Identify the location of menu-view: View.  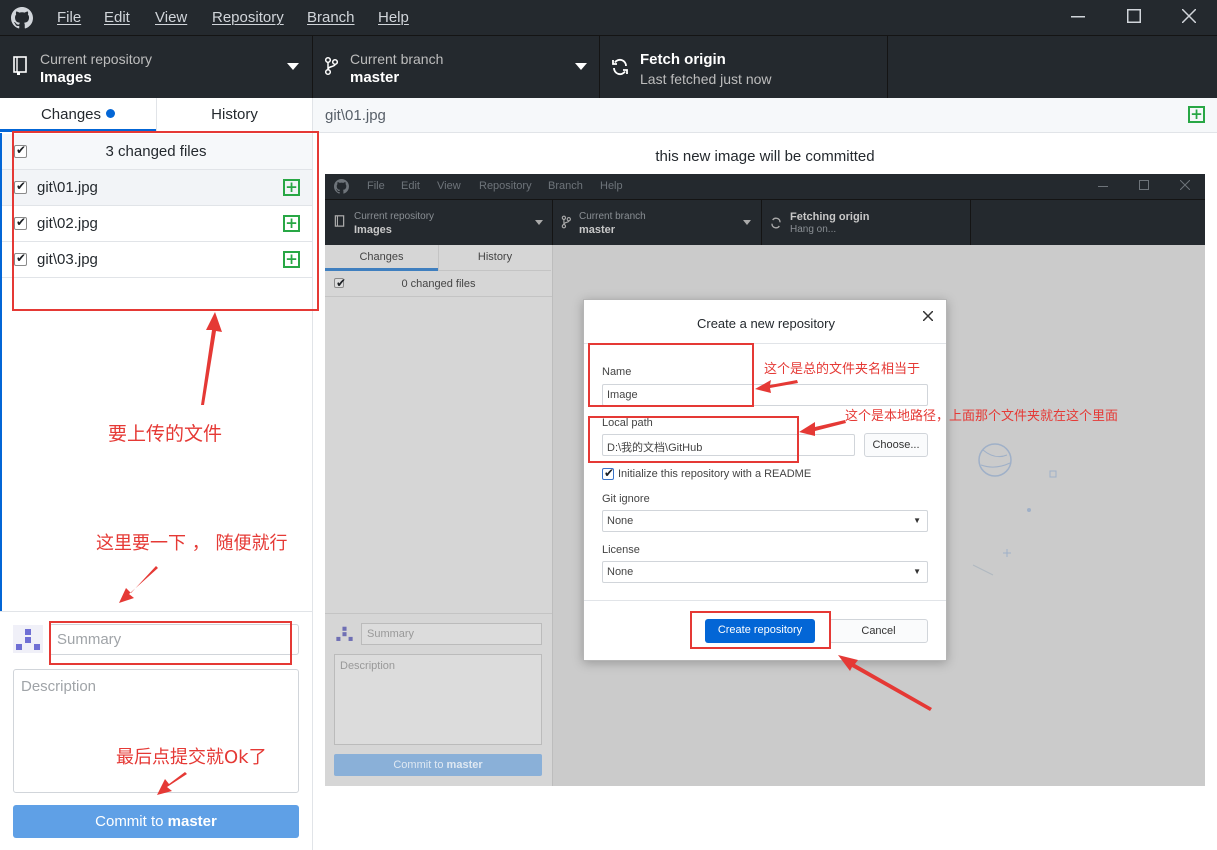
(171, 17).